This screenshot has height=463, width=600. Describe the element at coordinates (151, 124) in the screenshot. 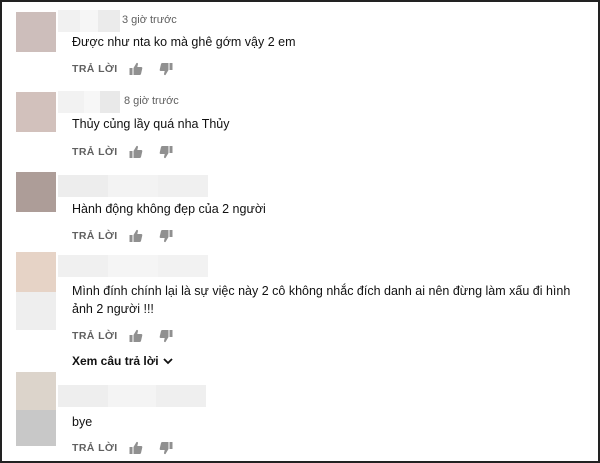

I see `comment-text: Thủy củng lầy quá nha Thủy` at that location.